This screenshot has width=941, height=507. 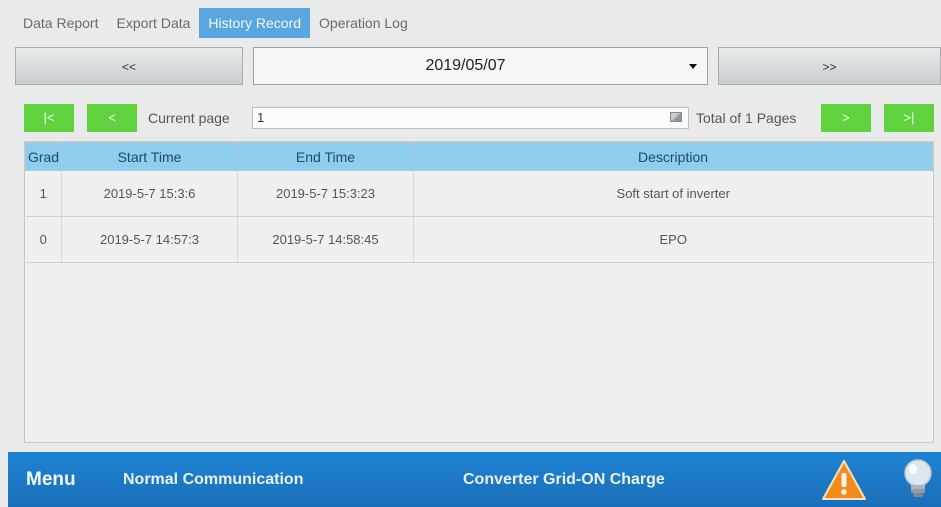 I want to click on next-page-button: >, so click(x=846, y=118).